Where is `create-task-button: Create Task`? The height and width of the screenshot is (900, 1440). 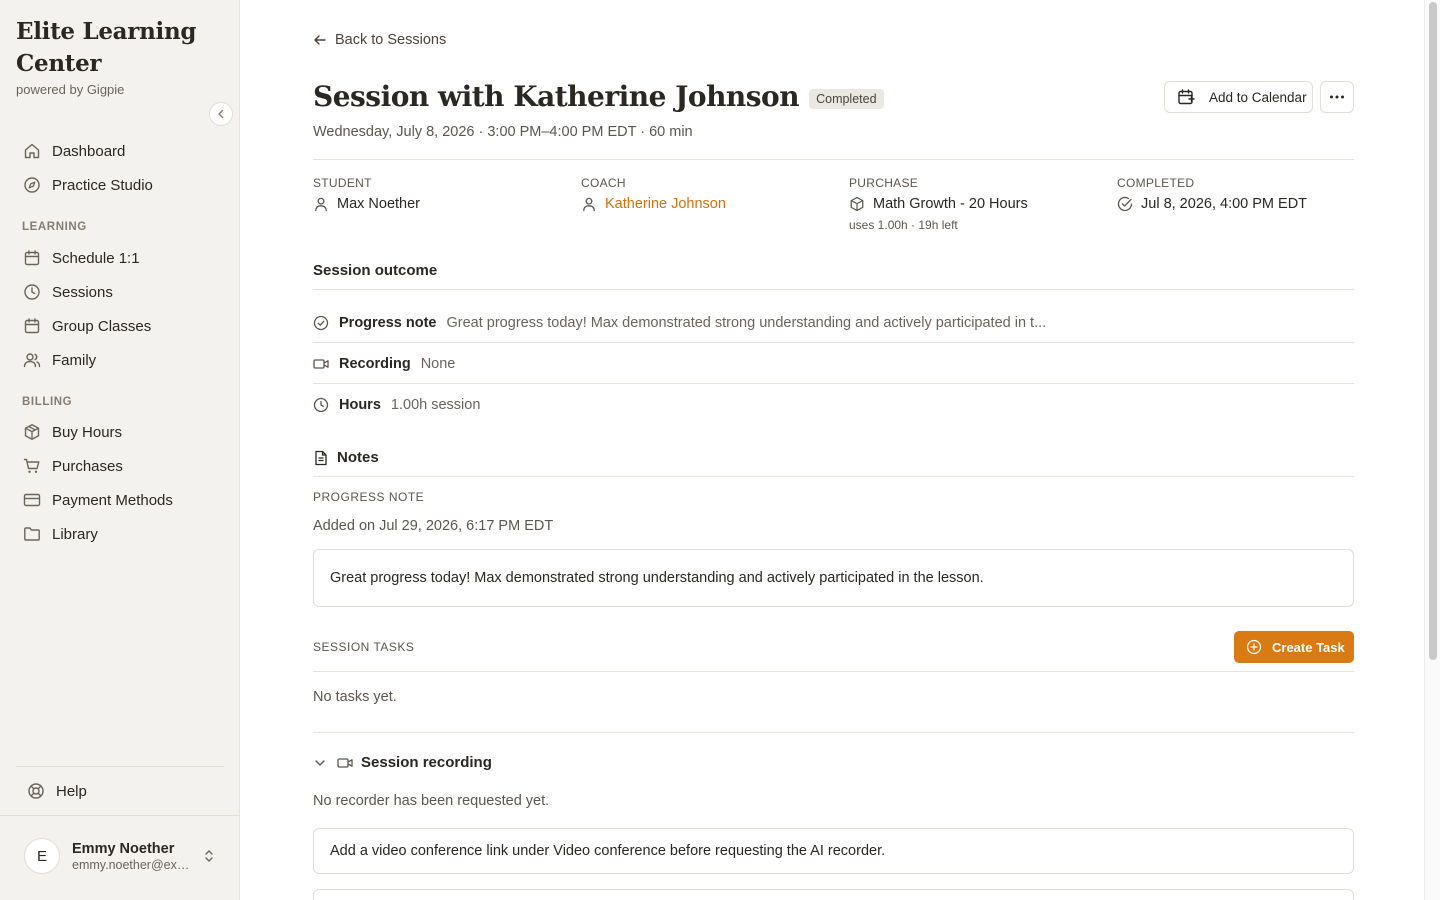
create-task-button: Create Task is located at coordinates (1294, 647).